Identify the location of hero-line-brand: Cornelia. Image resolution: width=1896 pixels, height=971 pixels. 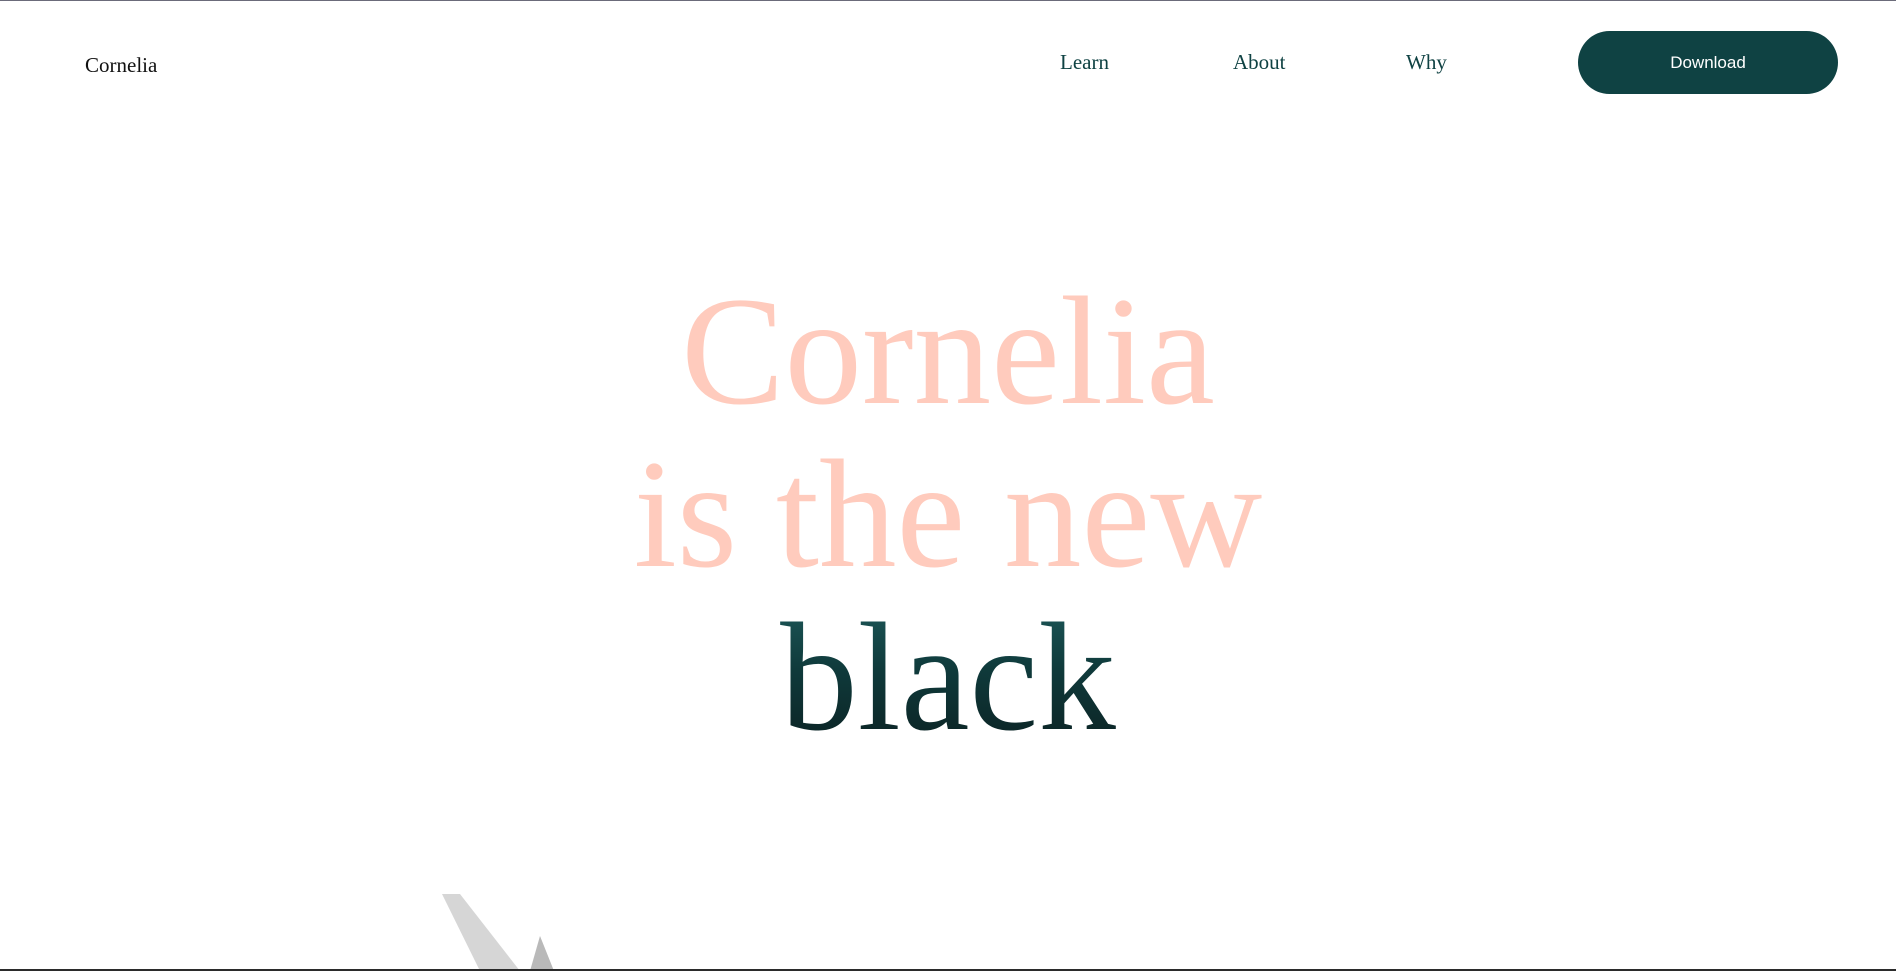
(948, 351).